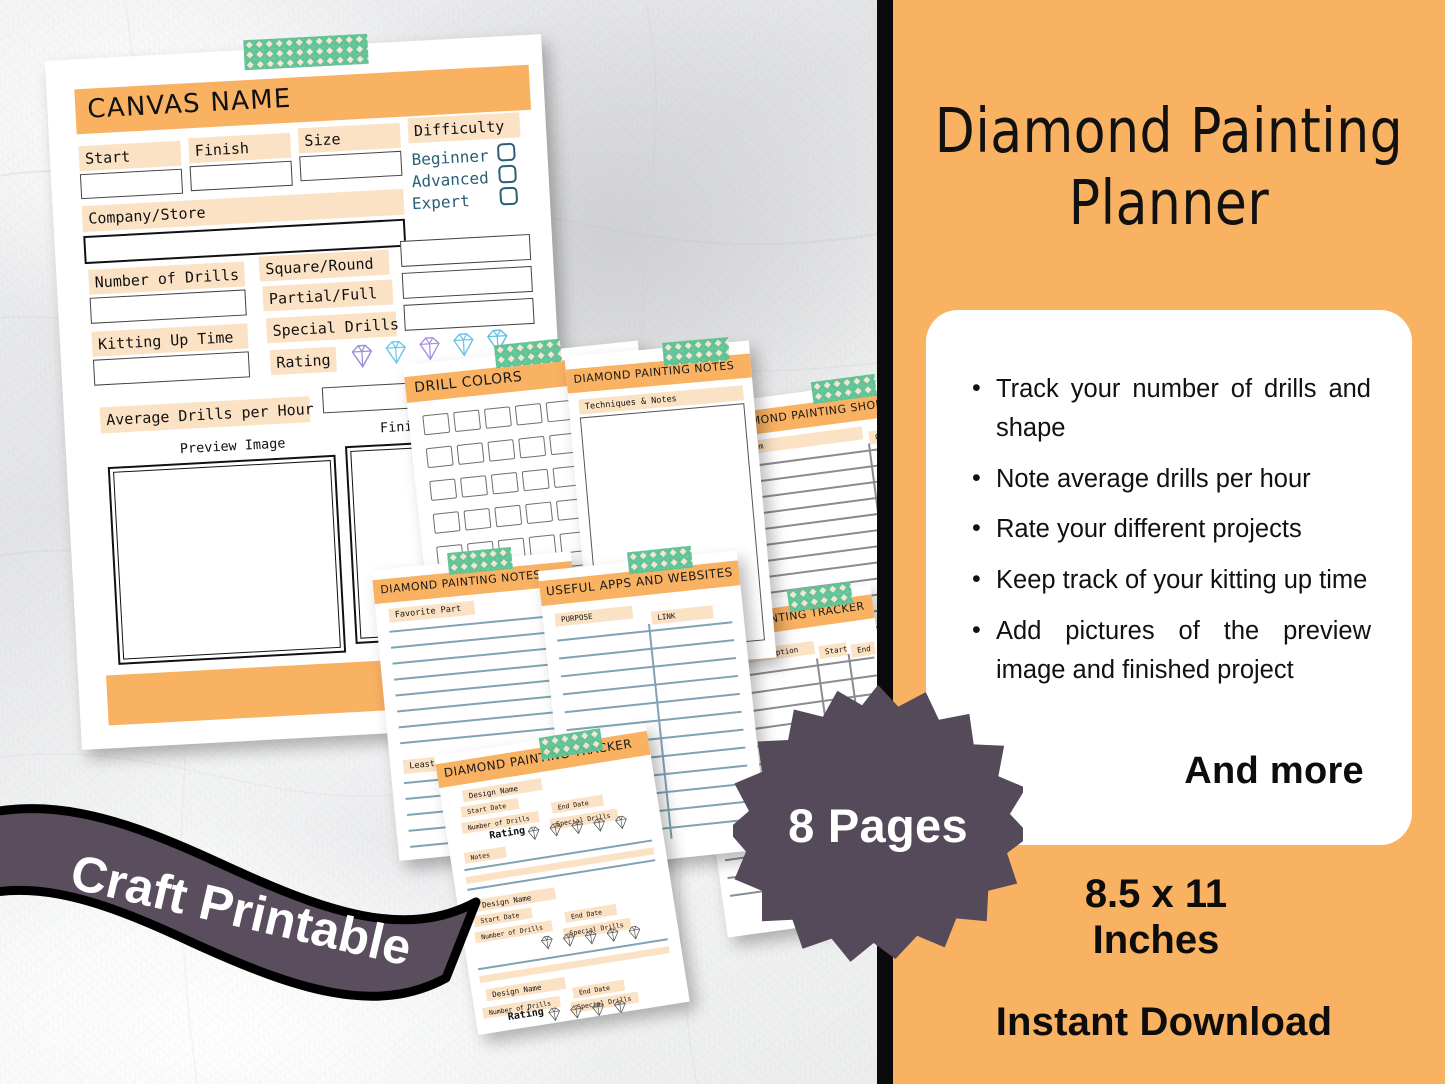 This screenshot has width=1445, height=1084. I want to click on label-difficulty: Difficulty, so click(464, 128).